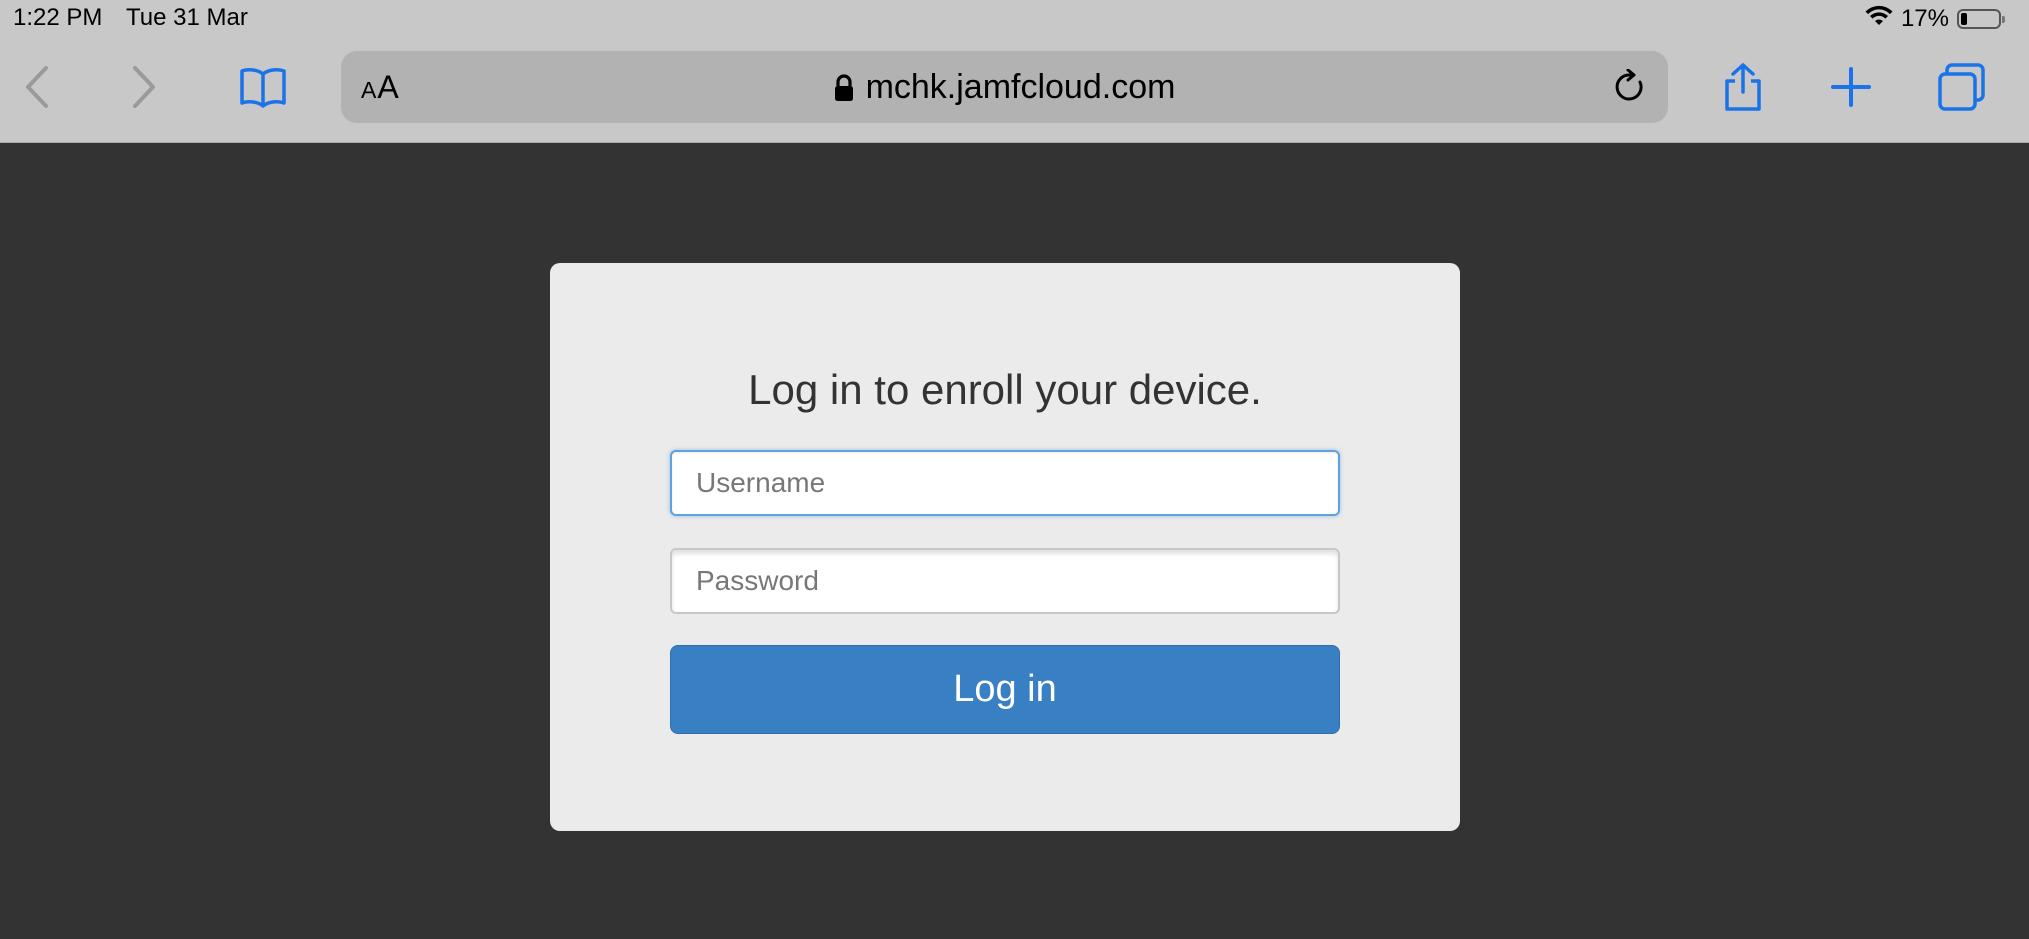  Describe the element at coordinates (1020, 87) in the screenshot. I see `url-text: mchk.jamfcloud.com` at that location.